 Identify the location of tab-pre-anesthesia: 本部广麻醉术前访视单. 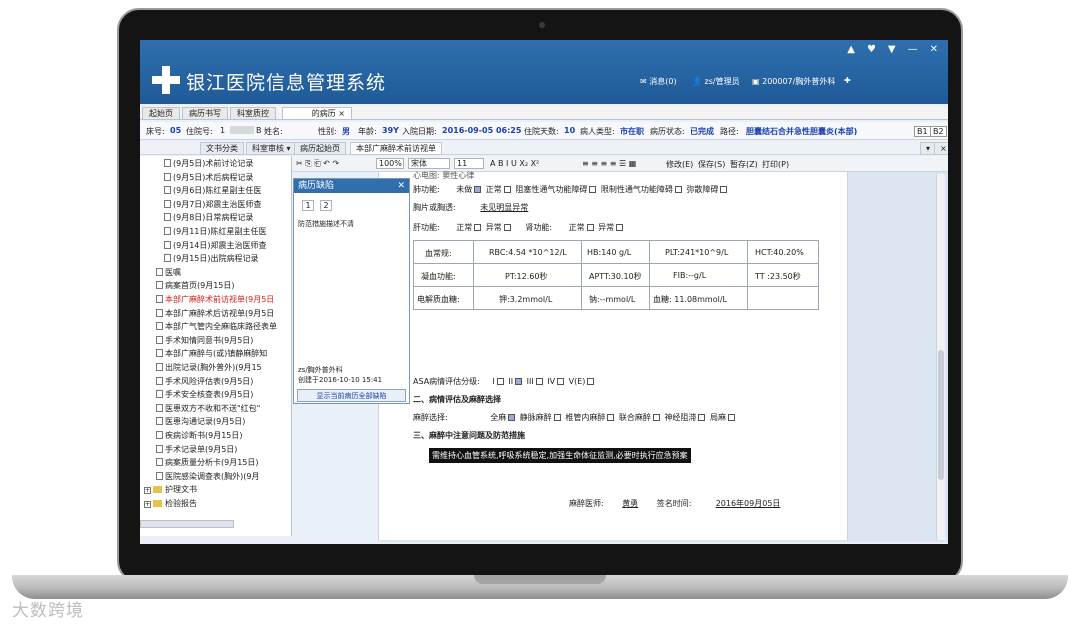
(396, 148).